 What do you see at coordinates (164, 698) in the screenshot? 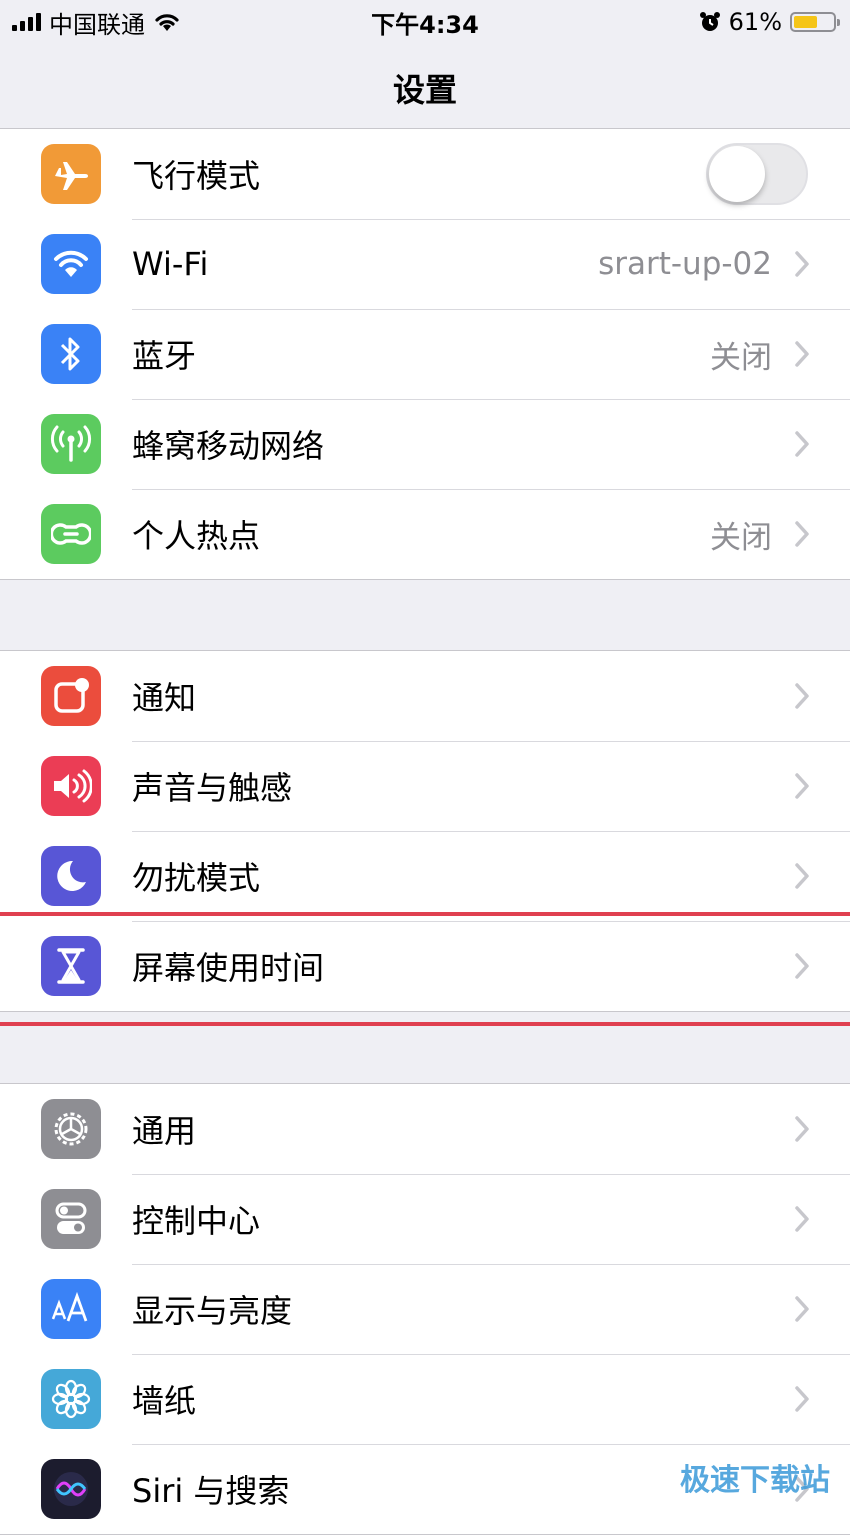
I see `settings-row-label: 通知` at bounding box center [164, 698].